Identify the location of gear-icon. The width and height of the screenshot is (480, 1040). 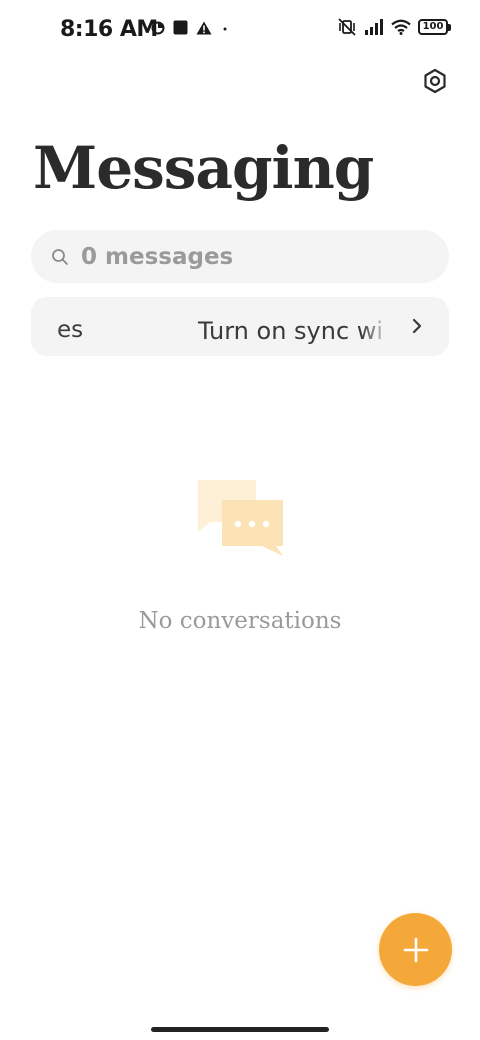
(435, 81).